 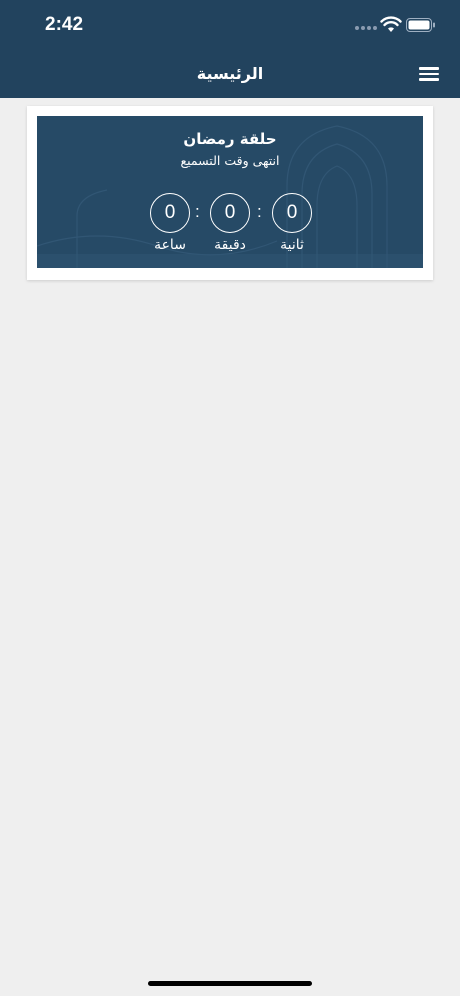 What do you see at coordinates (366, 29) in the screenshot?
I see `signal-icon` at bounding box center [366, 29].